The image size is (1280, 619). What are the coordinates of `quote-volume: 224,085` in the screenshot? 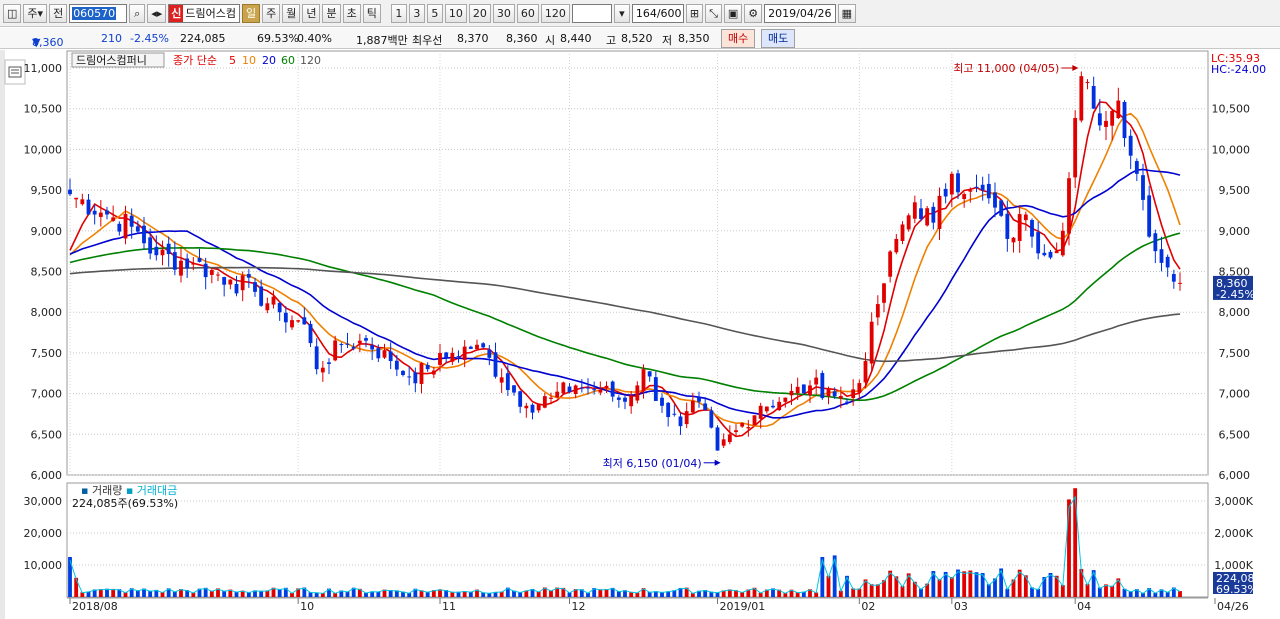 It's located at (203, 38).